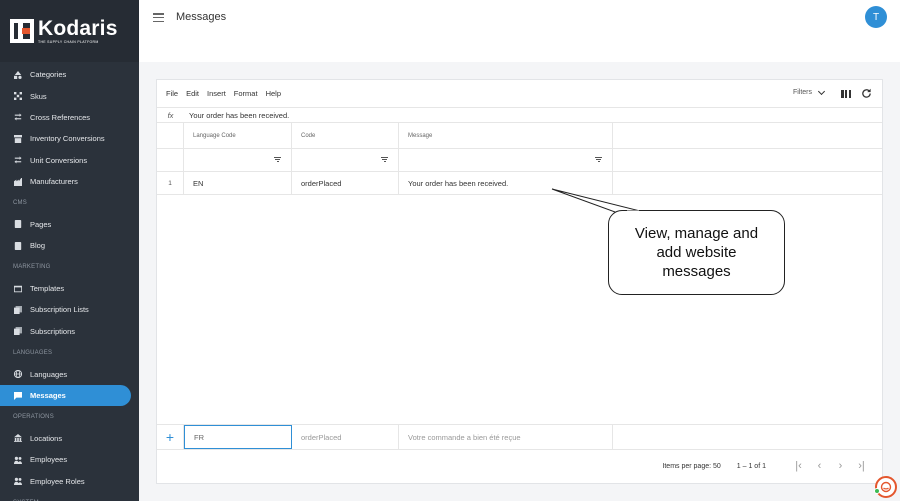 The image size is (900, 501). What do you see at coordinates (866, 93) in the screenshot?
I see `refresh-icon` at bounding box center [866, 93].